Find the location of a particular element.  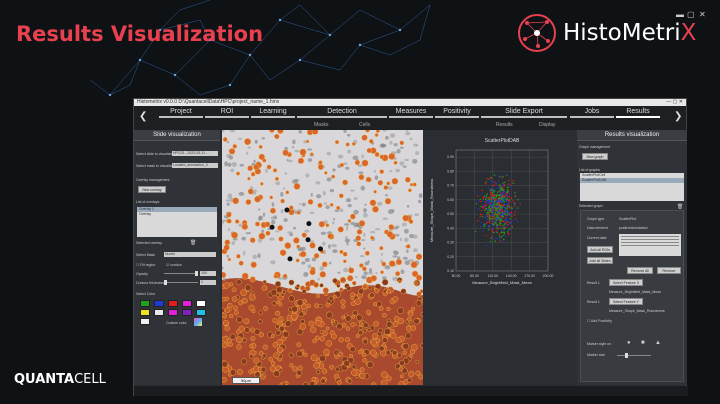

select-feature-x-button: Select Feature X is located at coordinates (626, 282).